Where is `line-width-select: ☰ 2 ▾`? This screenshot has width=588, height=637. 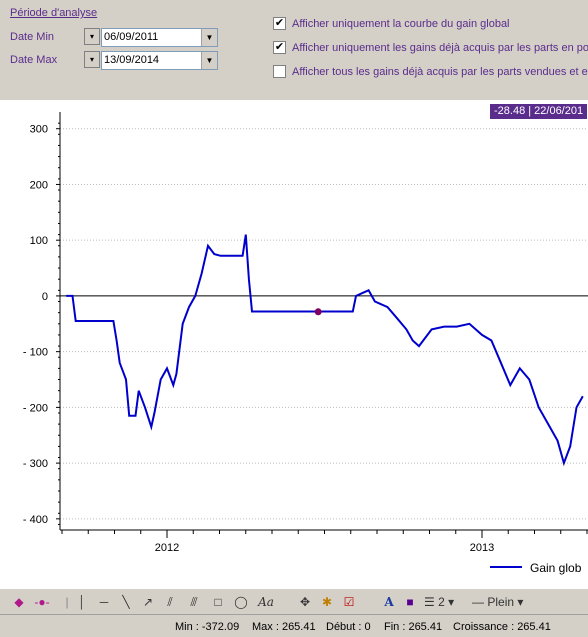
line-width-select: ☰ 2 ▾ is located at coordinates (441, 602).